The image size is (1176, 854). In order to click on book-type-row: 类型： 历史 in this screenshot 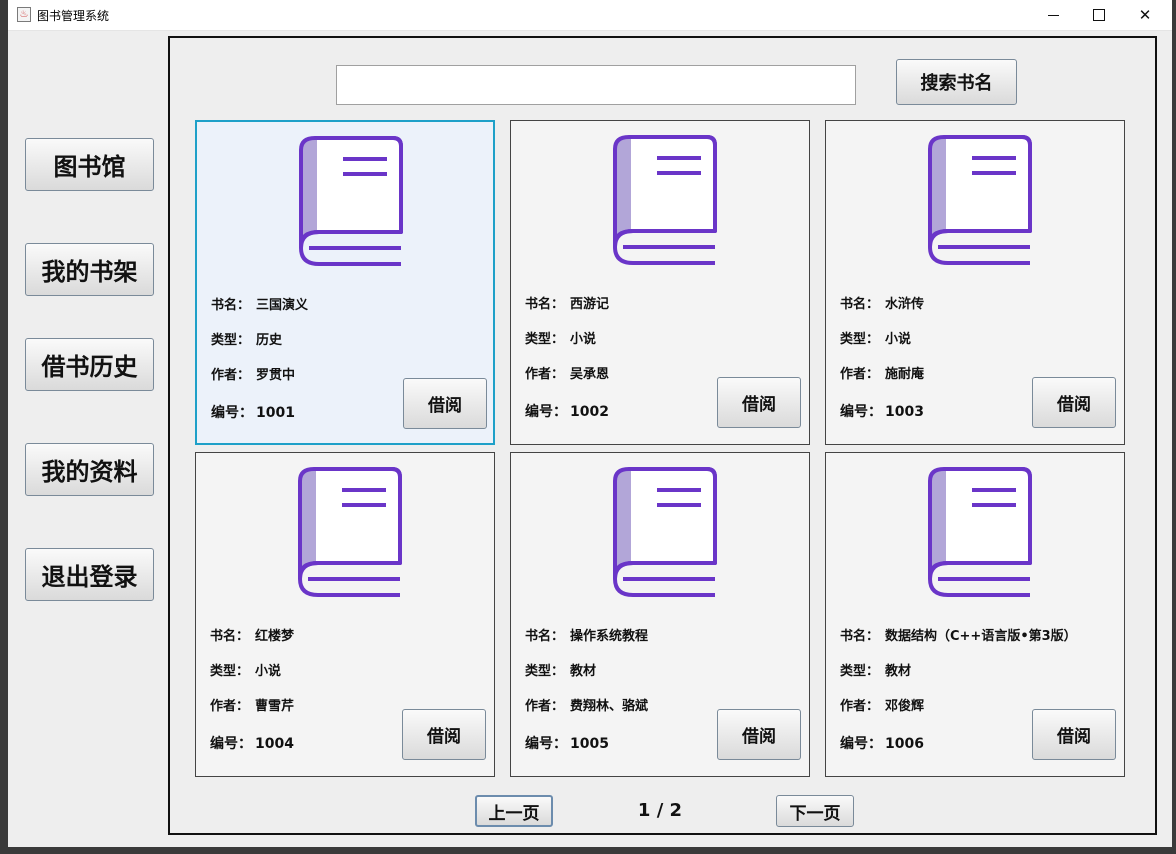, I will do `click(246, 338)`.